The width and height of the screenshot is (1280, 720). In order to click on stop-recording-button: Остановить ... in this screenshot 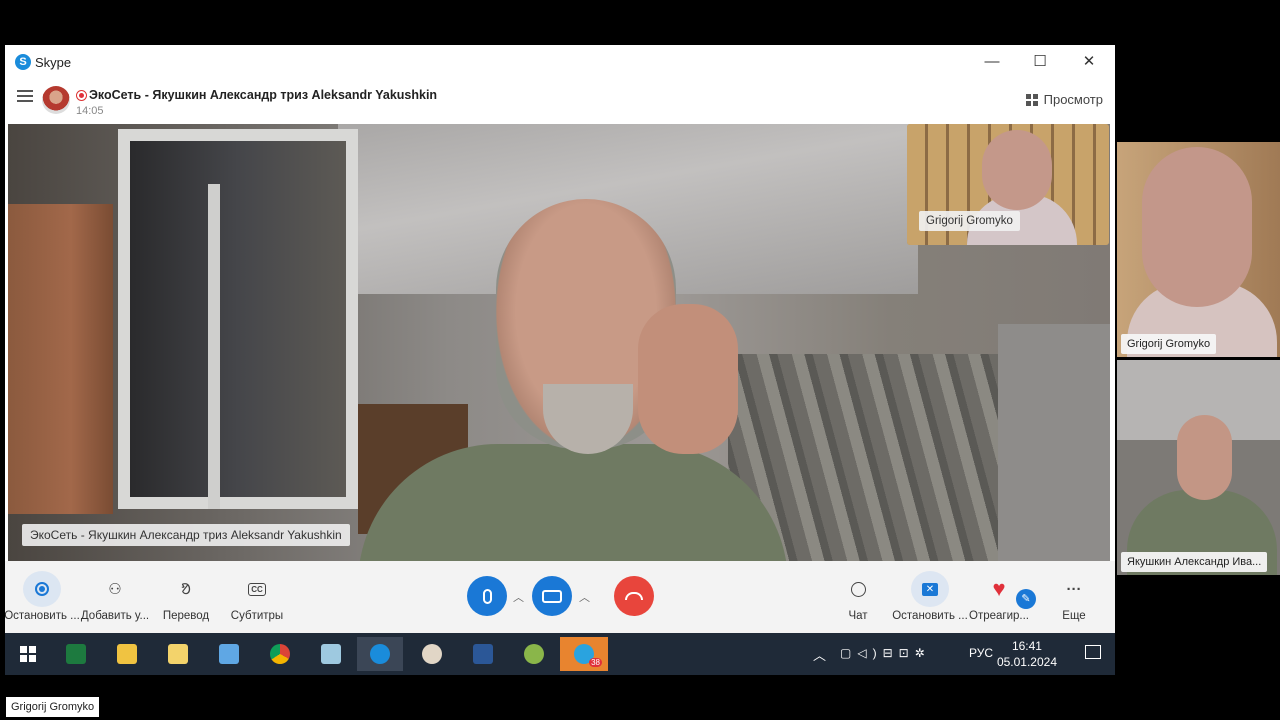, I will do `click(43, 596)`.